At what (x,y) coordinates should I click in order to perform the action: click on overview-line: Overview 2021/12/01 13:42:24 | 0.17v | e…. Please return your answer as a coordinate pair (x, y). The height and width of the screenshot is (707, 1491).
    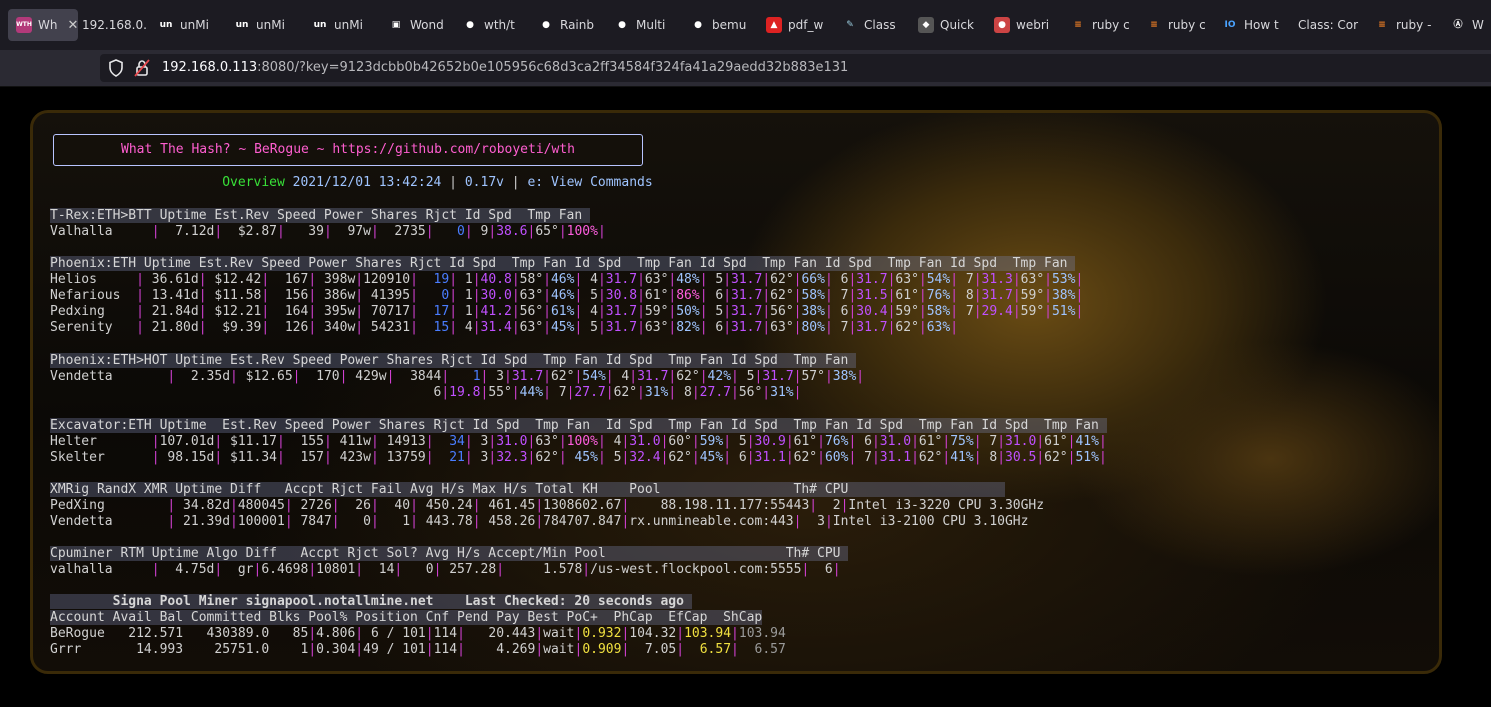
    Looking at the image, I should click on (437, 182).